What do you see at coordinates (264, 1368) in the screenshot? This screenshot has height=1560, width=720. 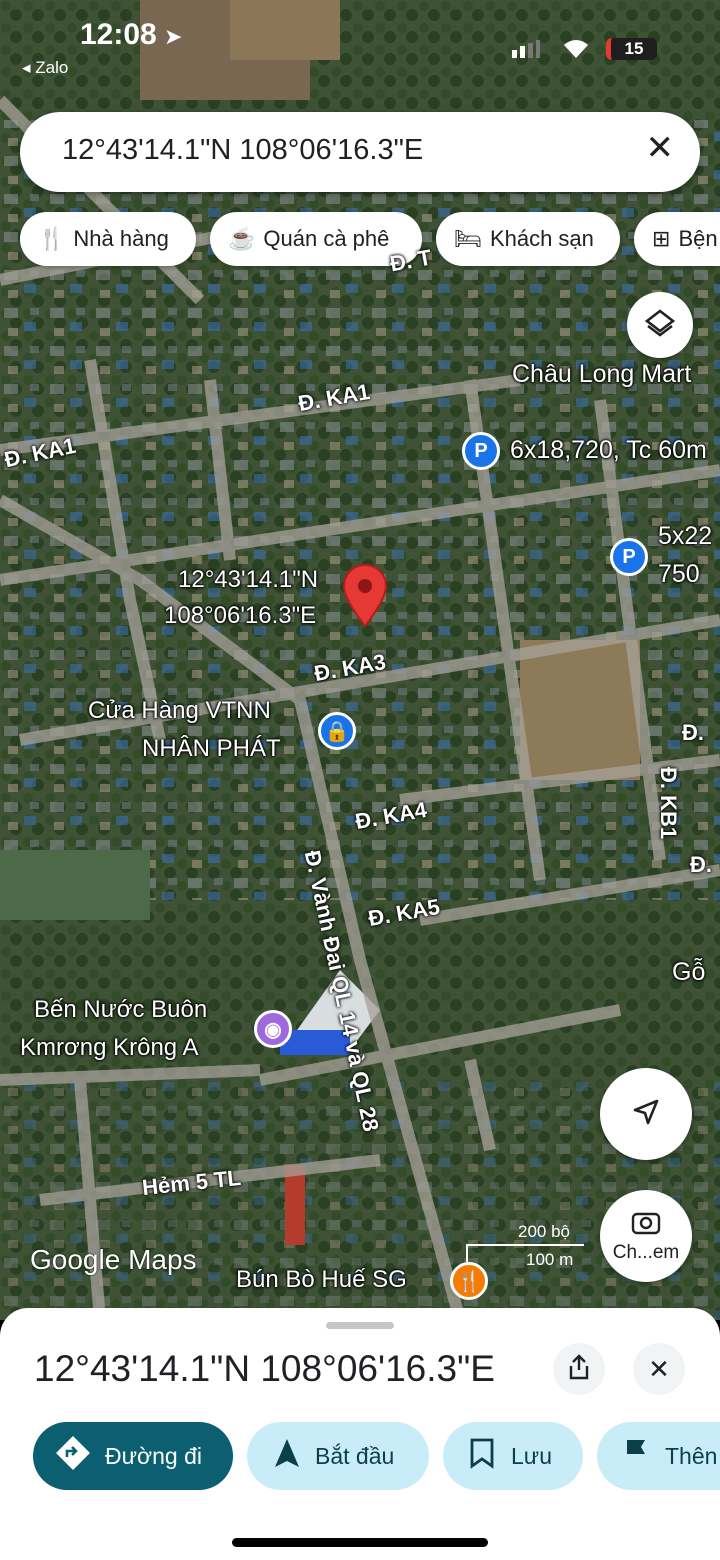 I see `place-title: 12°43'14.1"N 108°06'16.3"E` at bounding box center [264, 1368].